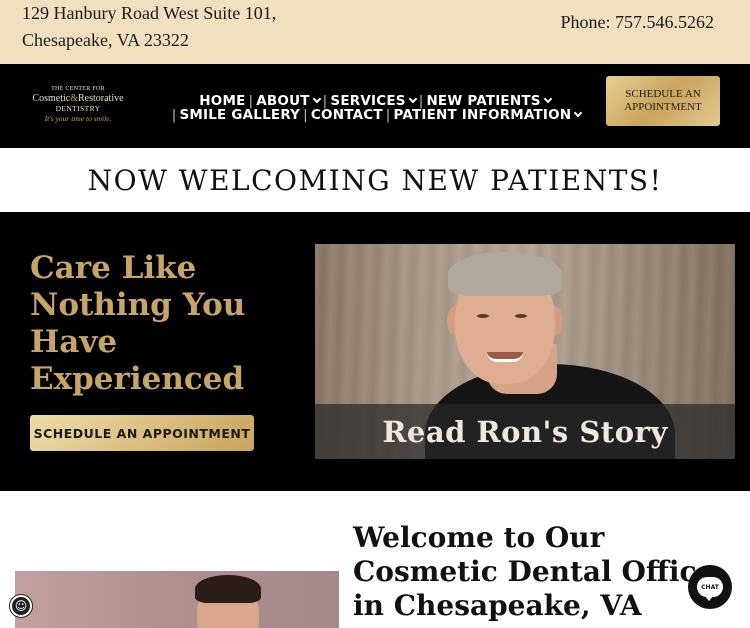  Describe the element at coordinates (142, 433) in the screenshot. I see `hero-schedule-button: SCHEDULE AN APPOINTMENT` at that location.